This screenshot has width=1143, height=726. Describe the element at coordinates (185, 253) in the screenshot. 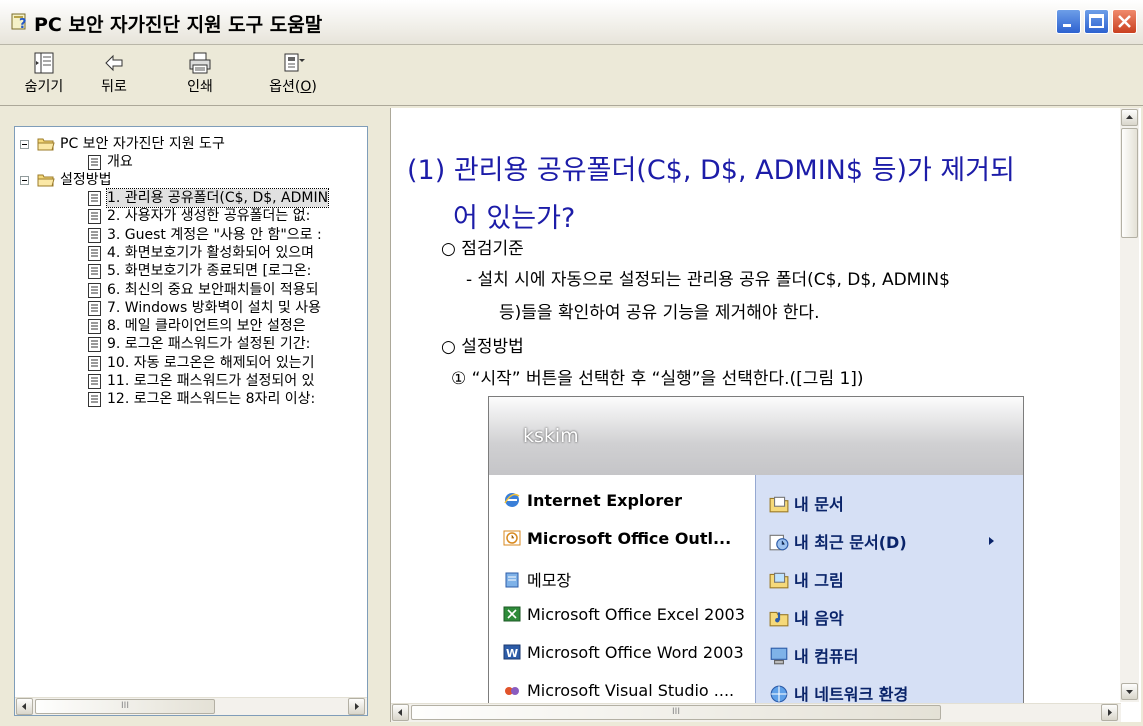

I see `tree-node-item: 4. 화면보호기가 활성화되어 있으며` at that location.